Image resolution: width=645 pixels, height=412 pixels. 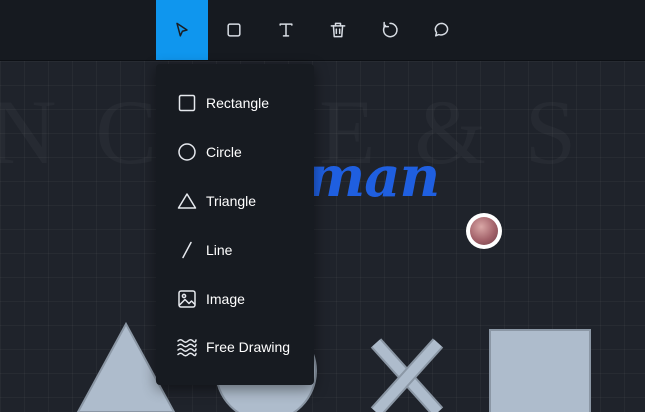 I want to click on menu-item-label: Free Drawing, so click(x=248, y=347).